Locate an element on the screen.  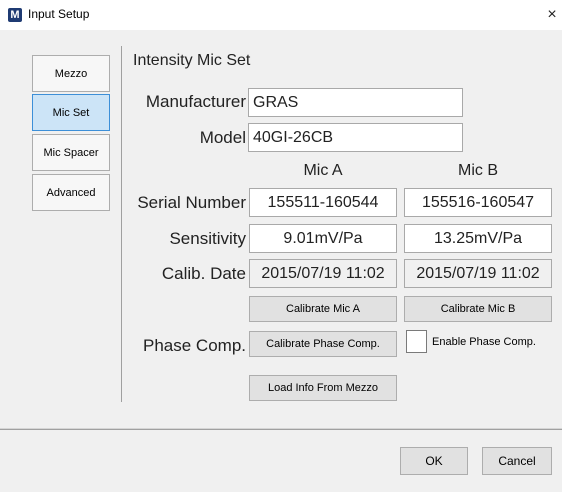
enable-phase-comp-label: Enable Phase Comp. is located at coordinates (484, 342).